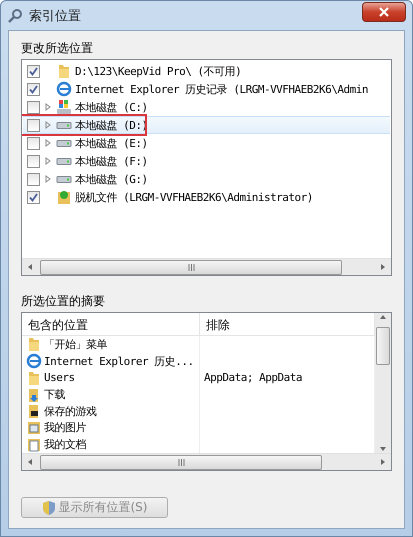 This screenshot has height=537, width=413. I want to click on close-icon, so click(384, 11).